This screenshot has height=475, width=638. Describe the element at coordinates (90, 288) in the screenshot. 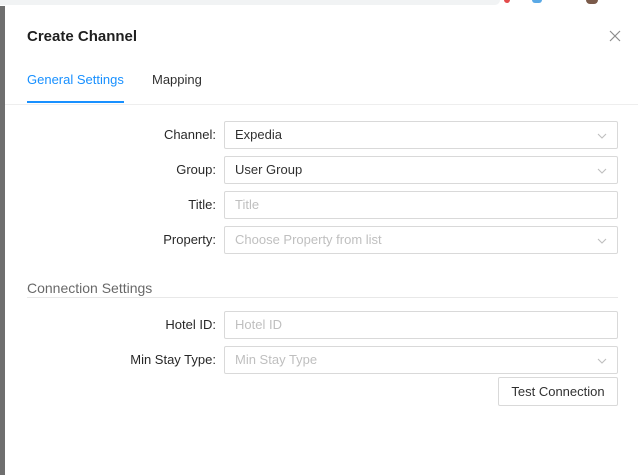

I see `connection-settings-heading: Connection Settings` at that location.